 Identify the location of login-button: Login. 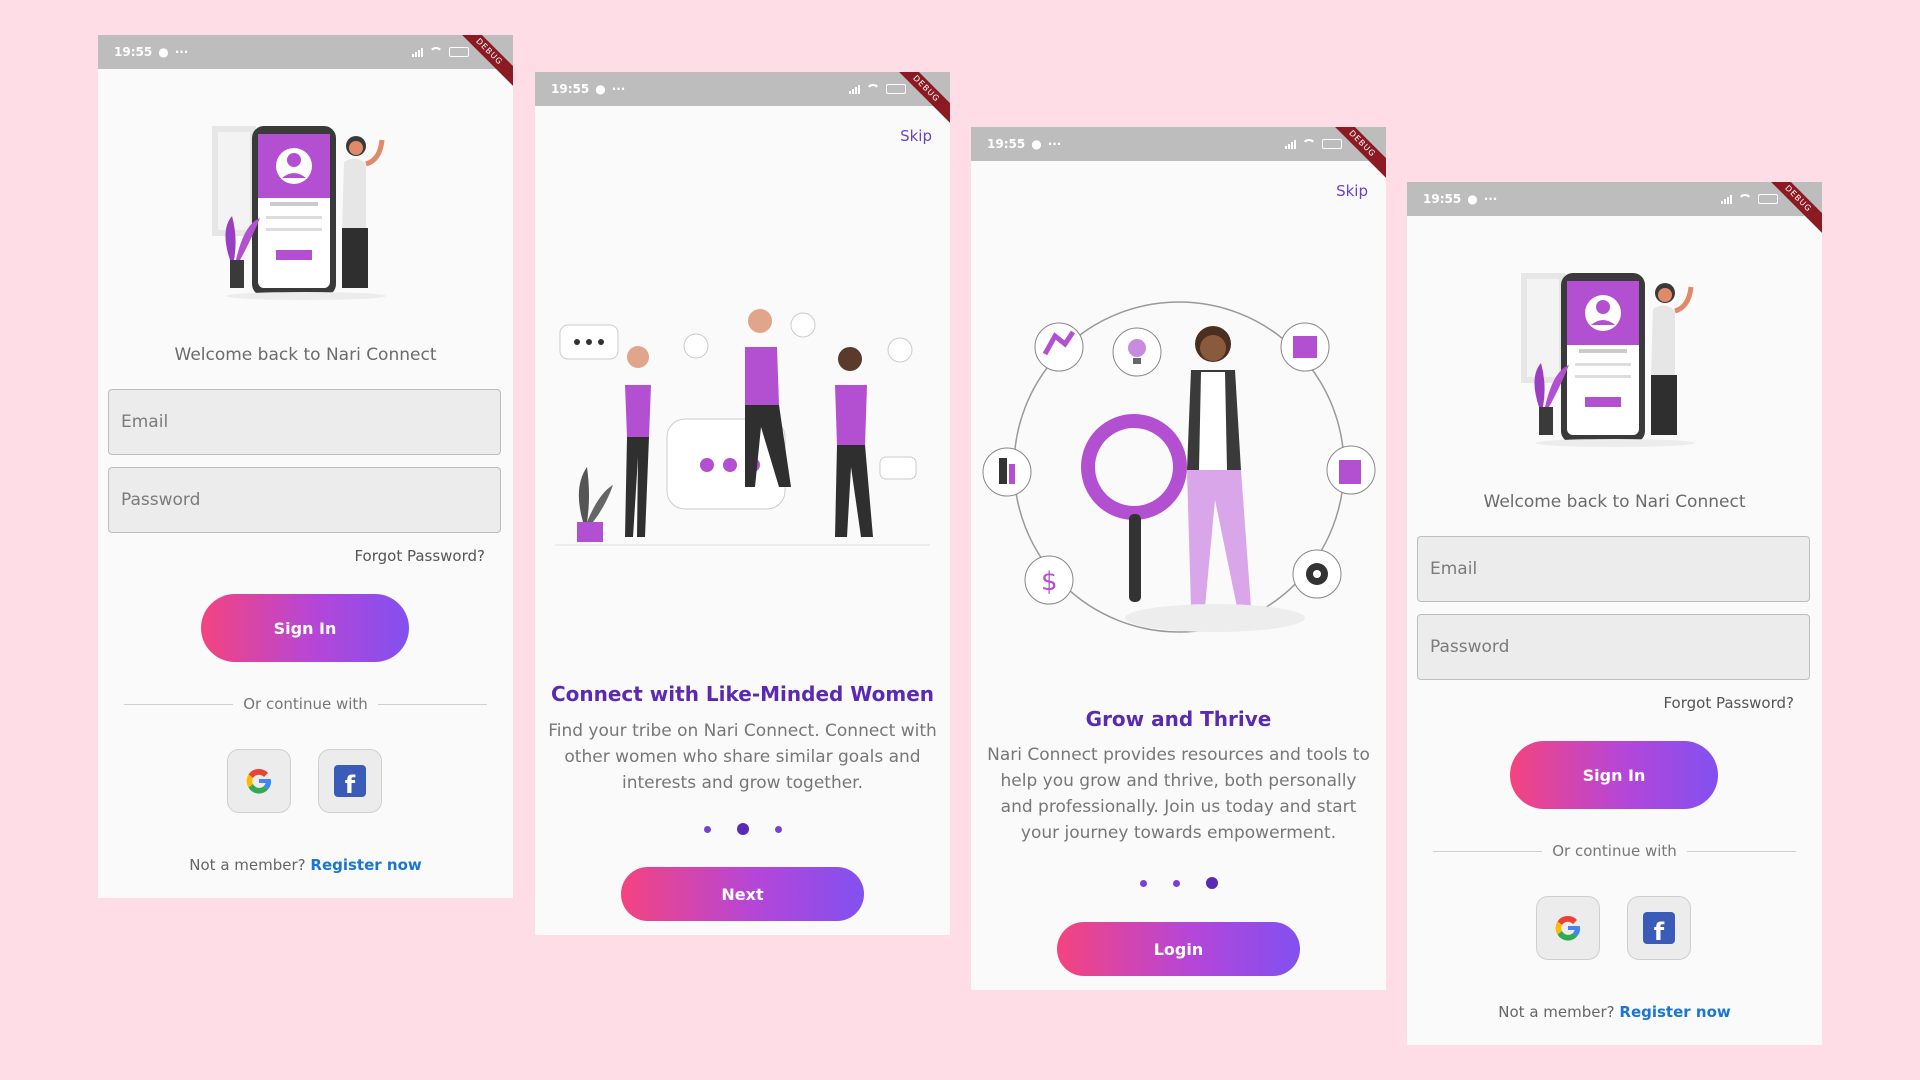
(1178, 949).